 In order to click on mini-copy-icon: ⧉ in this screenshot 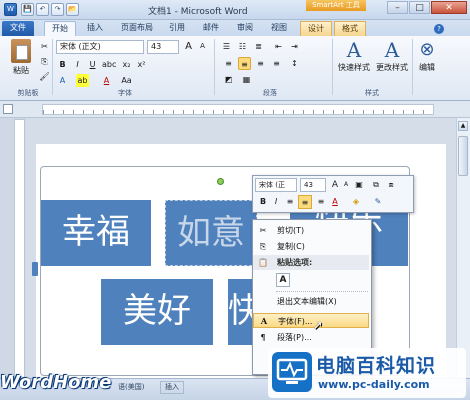, I will do `click(376, 185)`.